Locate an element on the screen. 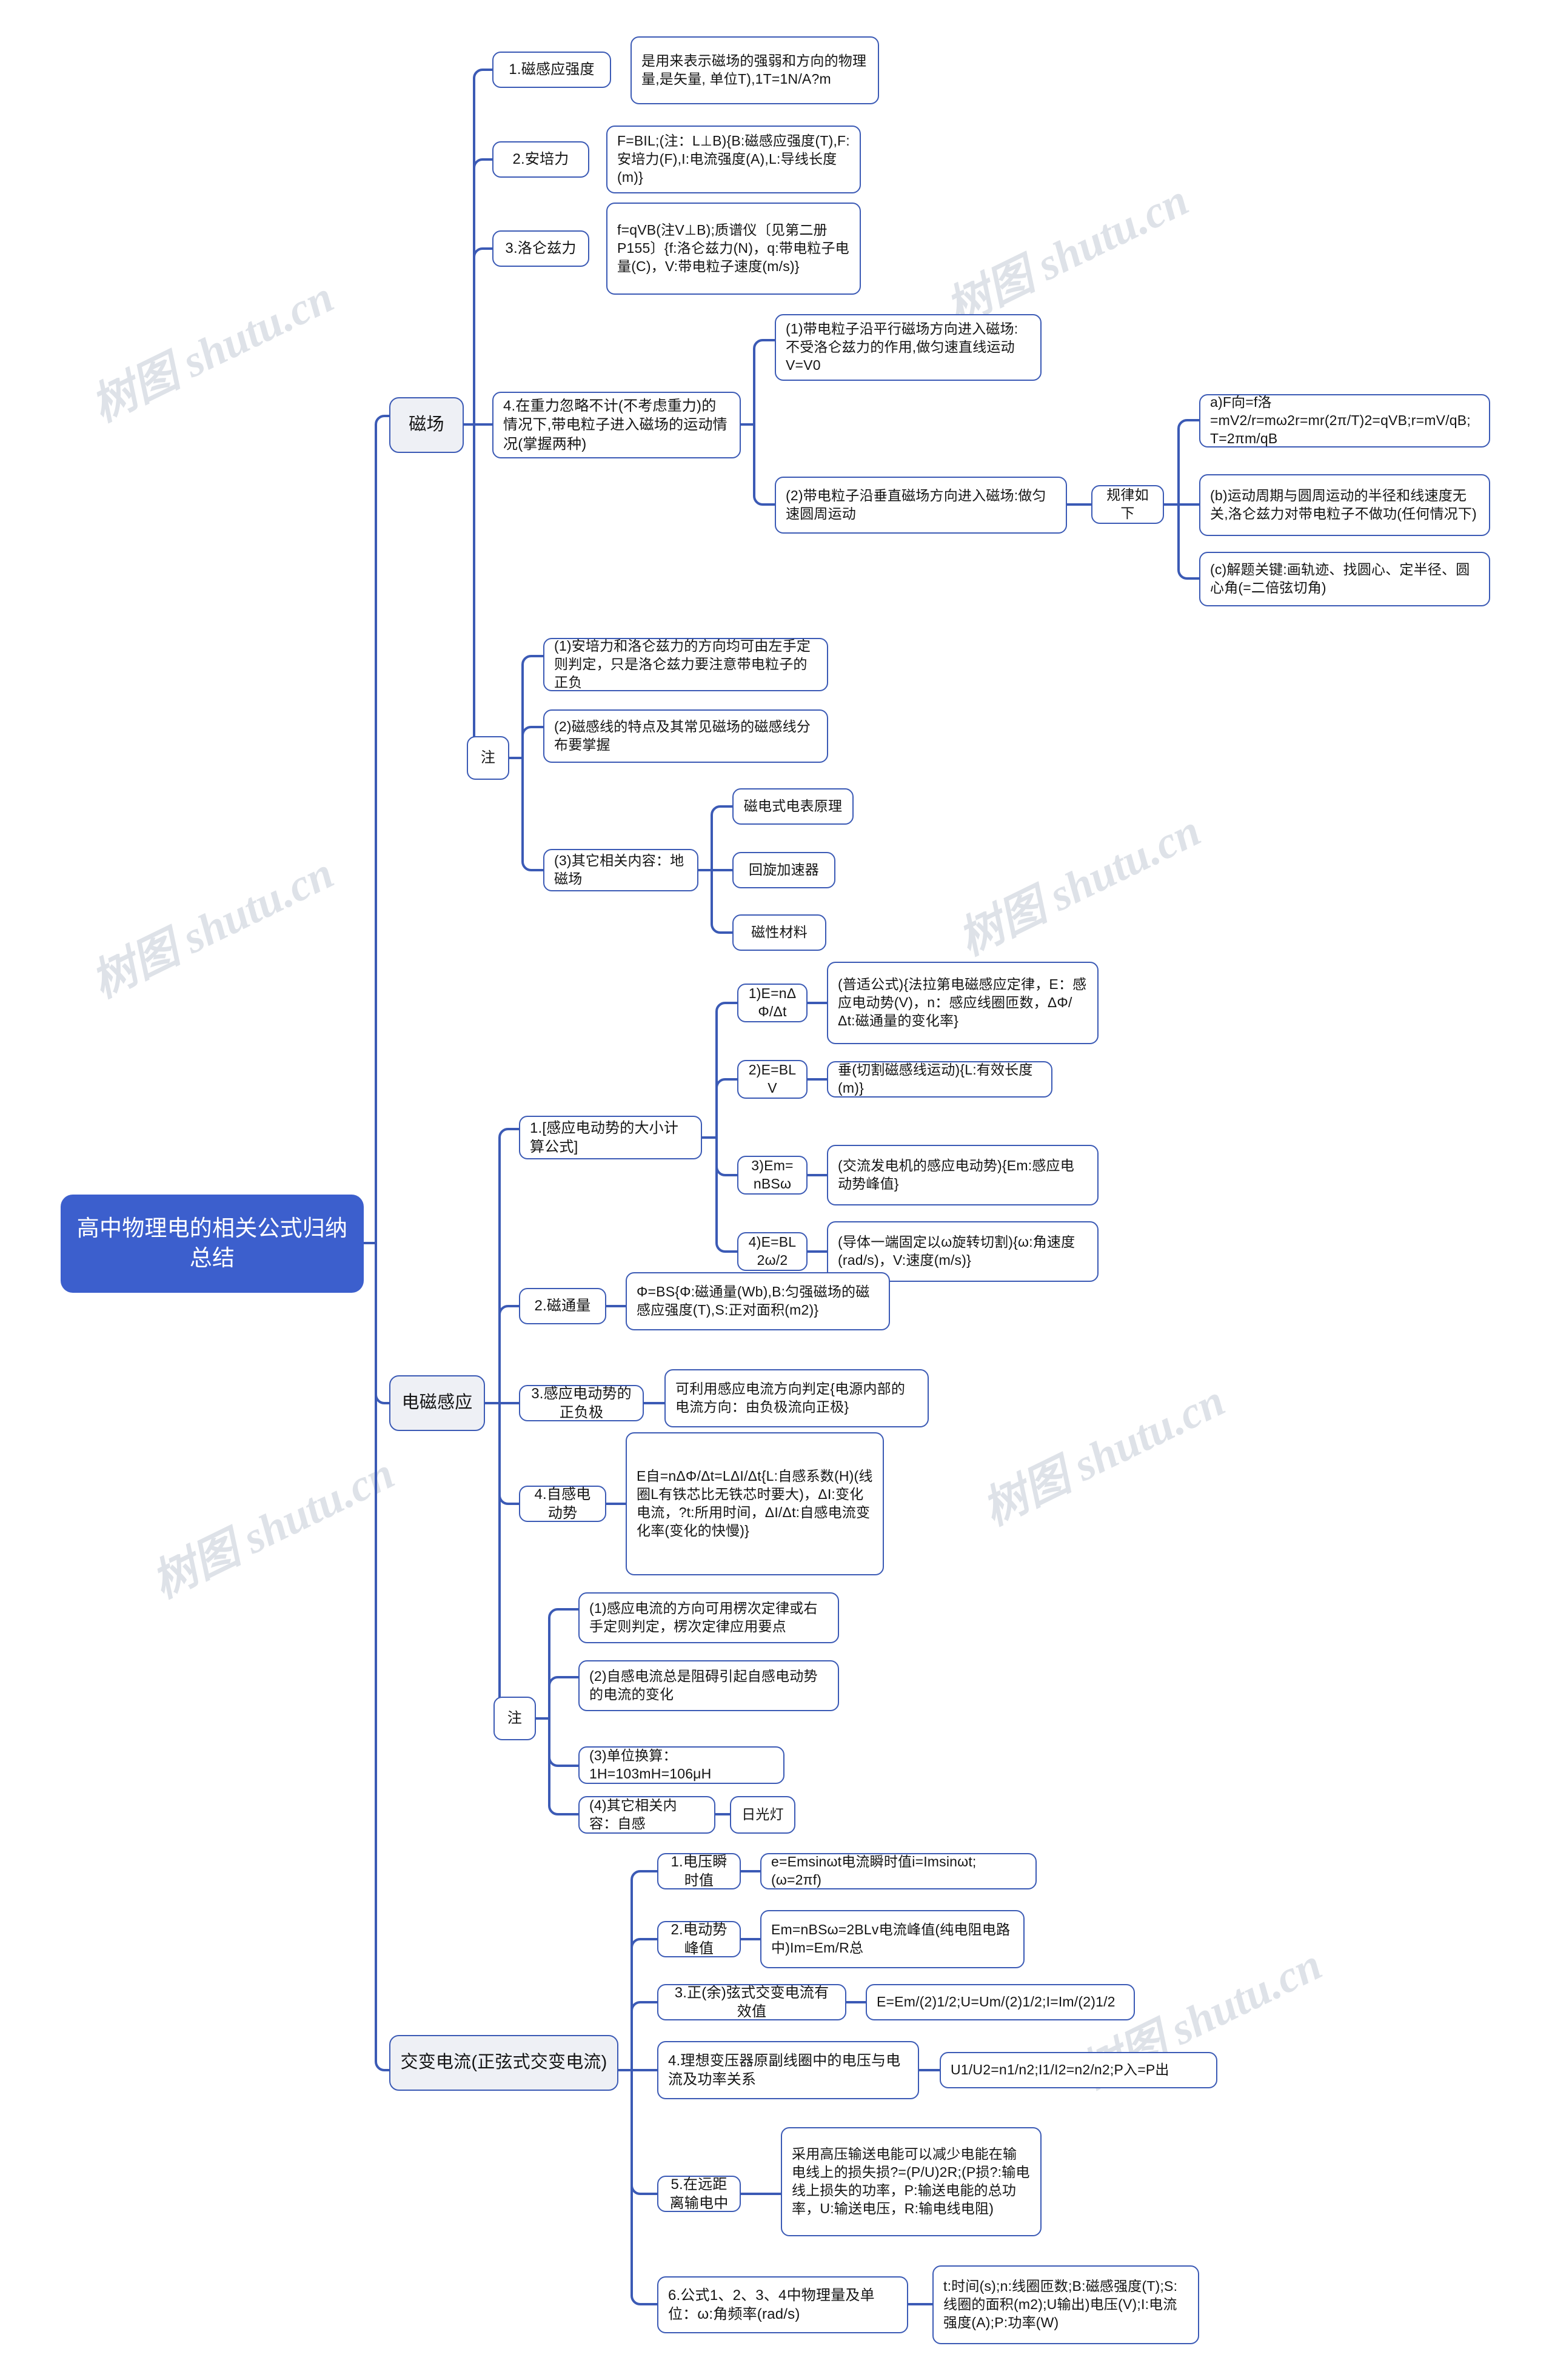 The width and height of the screenshot is (1552, 2380). node-ideal-transformer: 4.理想变压器原副线圈中的电压与电流及功率关系 is located at coordinates (788, 2070).